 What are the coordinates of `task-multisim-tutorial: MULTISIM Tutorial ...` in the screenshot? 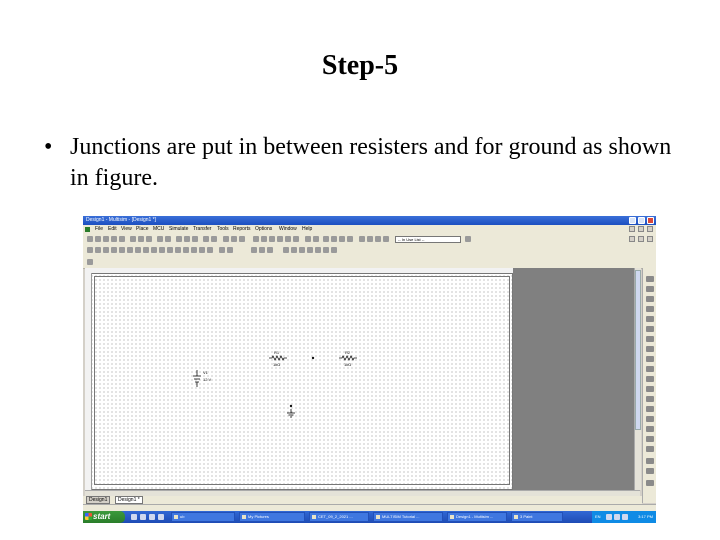 It's located at (408, 517).